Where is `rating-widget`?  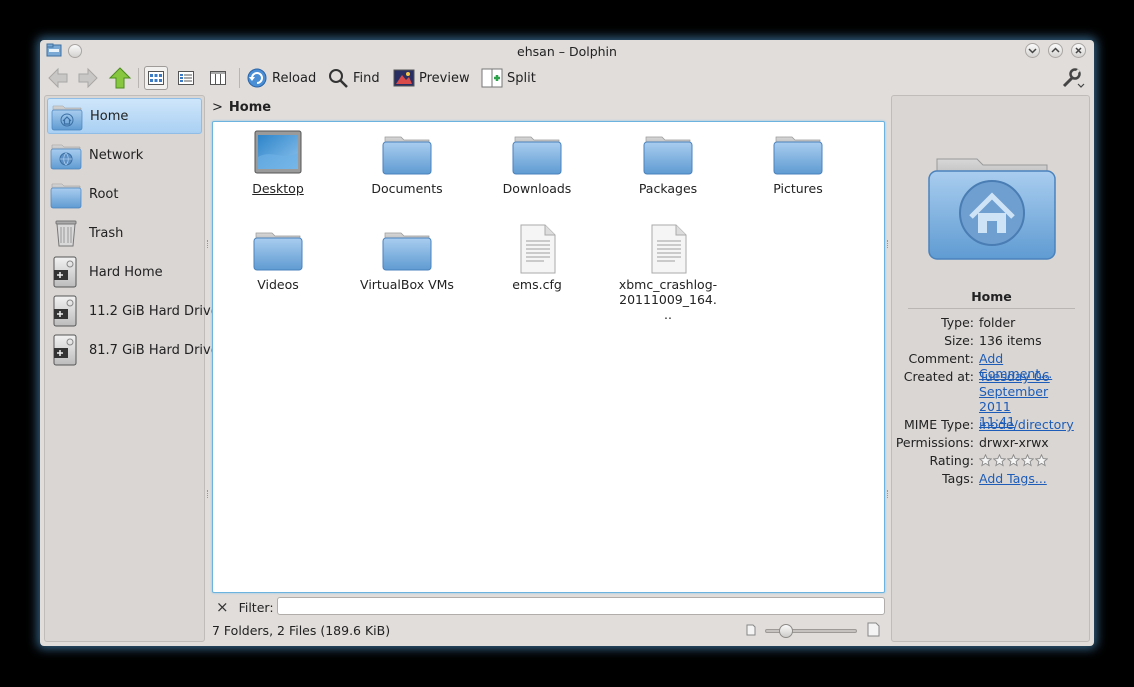 rating-widget is located at coordinates (1029, 460).